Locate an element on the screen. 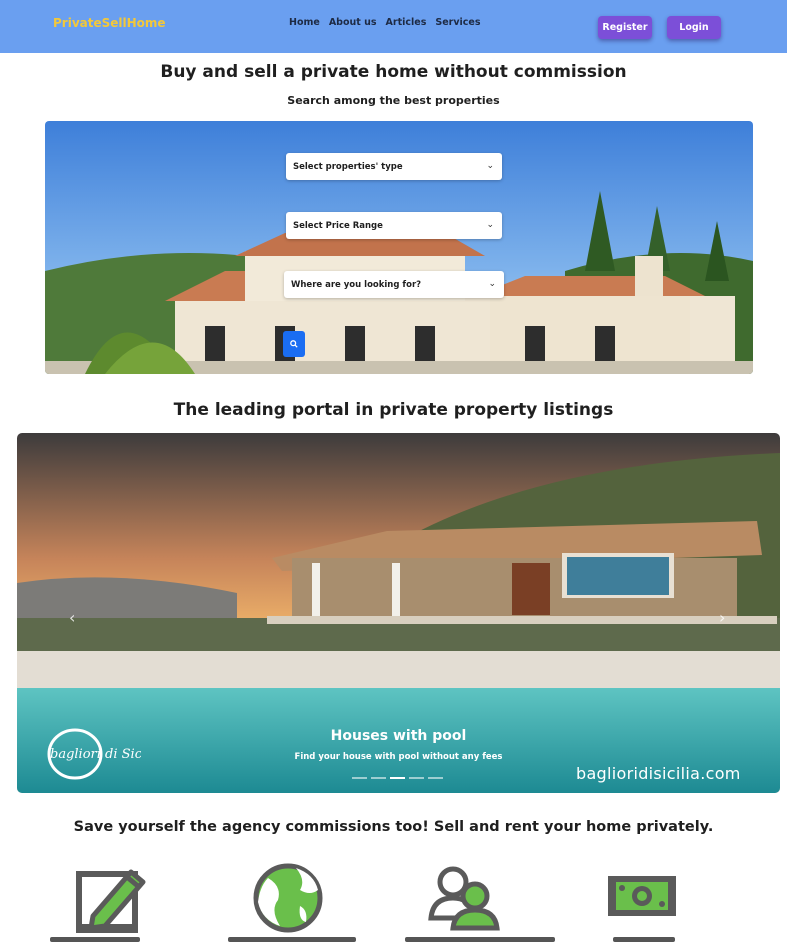 The width and height of the screenshot is (787, 942). nav-services: Services is located at coordinates (457, 22).